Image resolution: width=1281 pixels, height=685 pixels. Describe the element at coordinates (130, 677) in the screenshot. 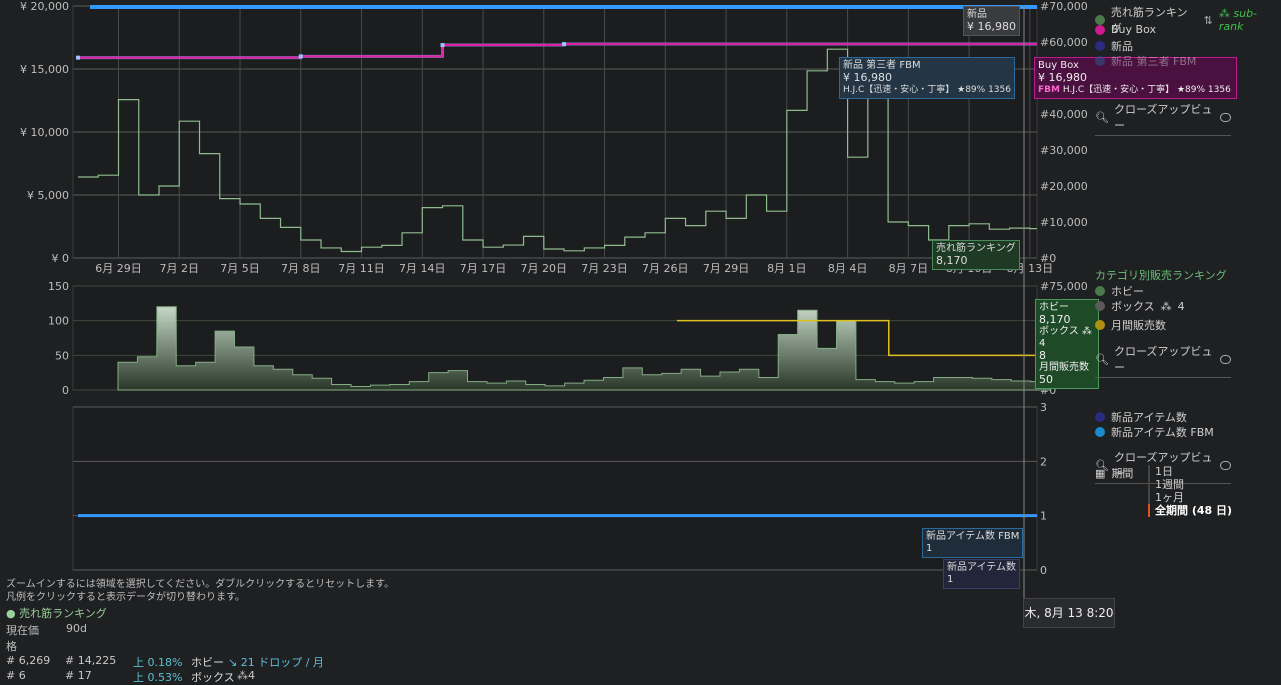

I see `stats-row-2: # 6 # 17 上 0.53% ボックス ⁂ 4` at that location.